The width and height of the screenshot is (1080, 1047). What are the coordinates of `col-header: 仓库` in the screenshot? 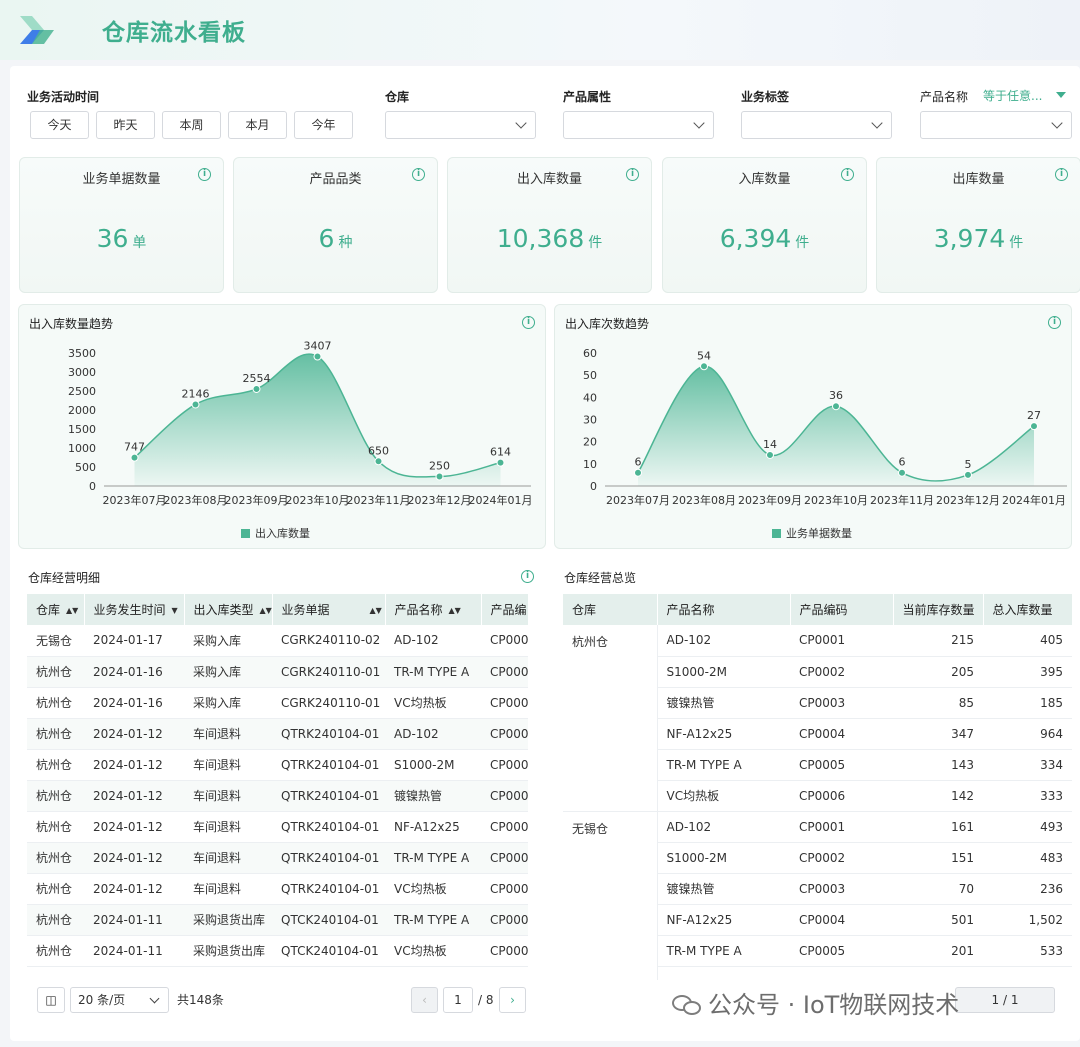 It's located at (610, 609).